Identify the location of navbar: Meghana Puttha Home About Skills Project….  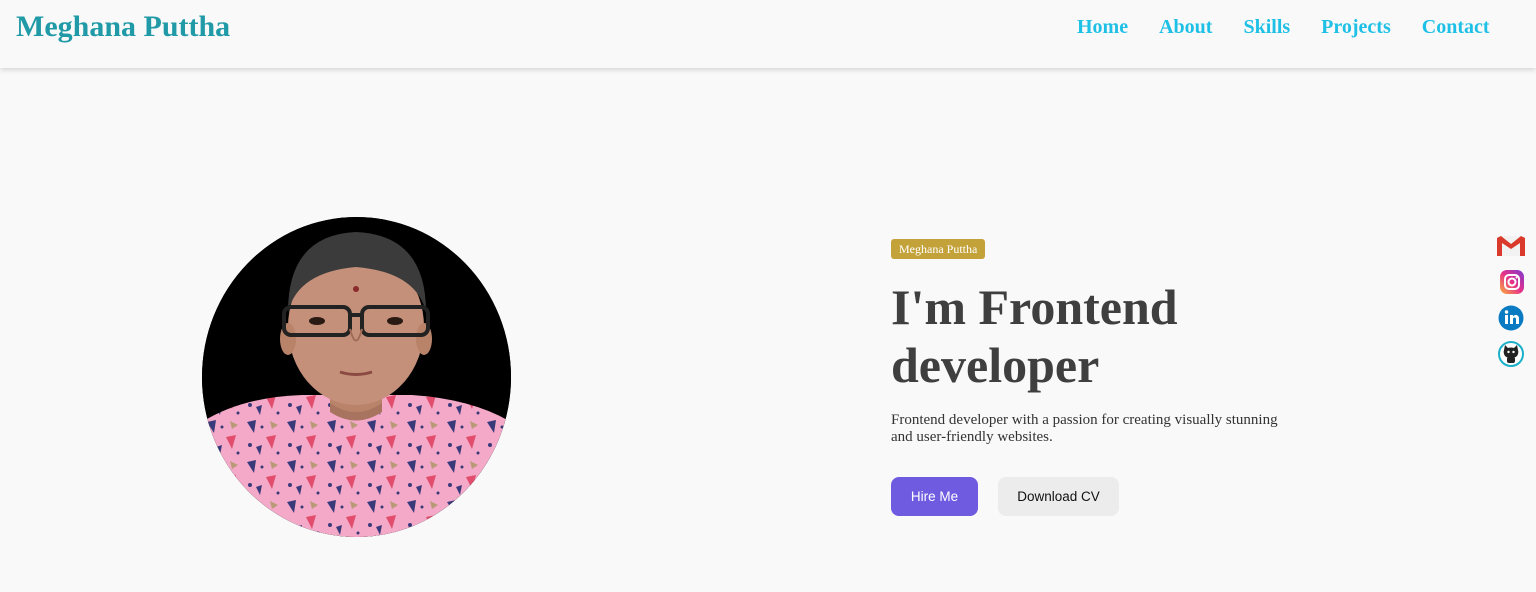
(768, 34).